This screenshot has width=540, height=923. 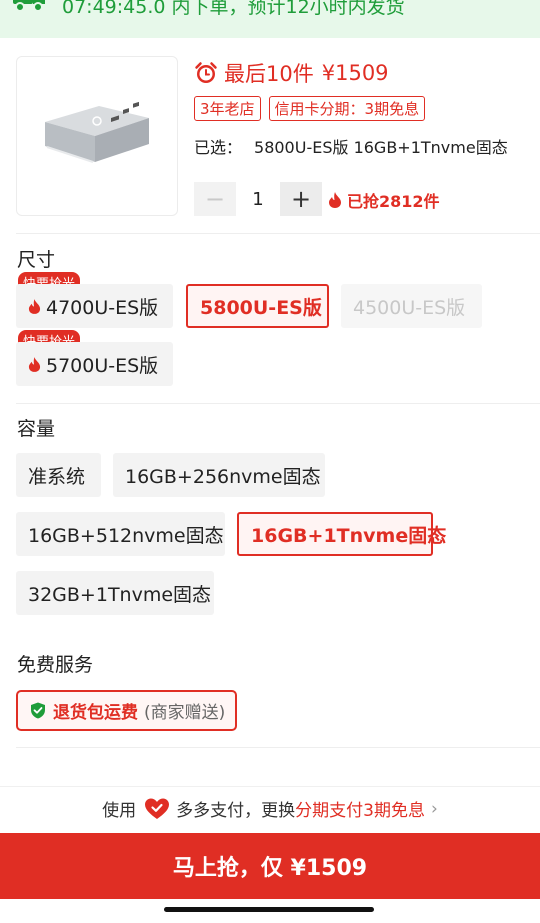 I want to click on size-option-5700u: 5700U-ES版, so click(x=94, y=364).